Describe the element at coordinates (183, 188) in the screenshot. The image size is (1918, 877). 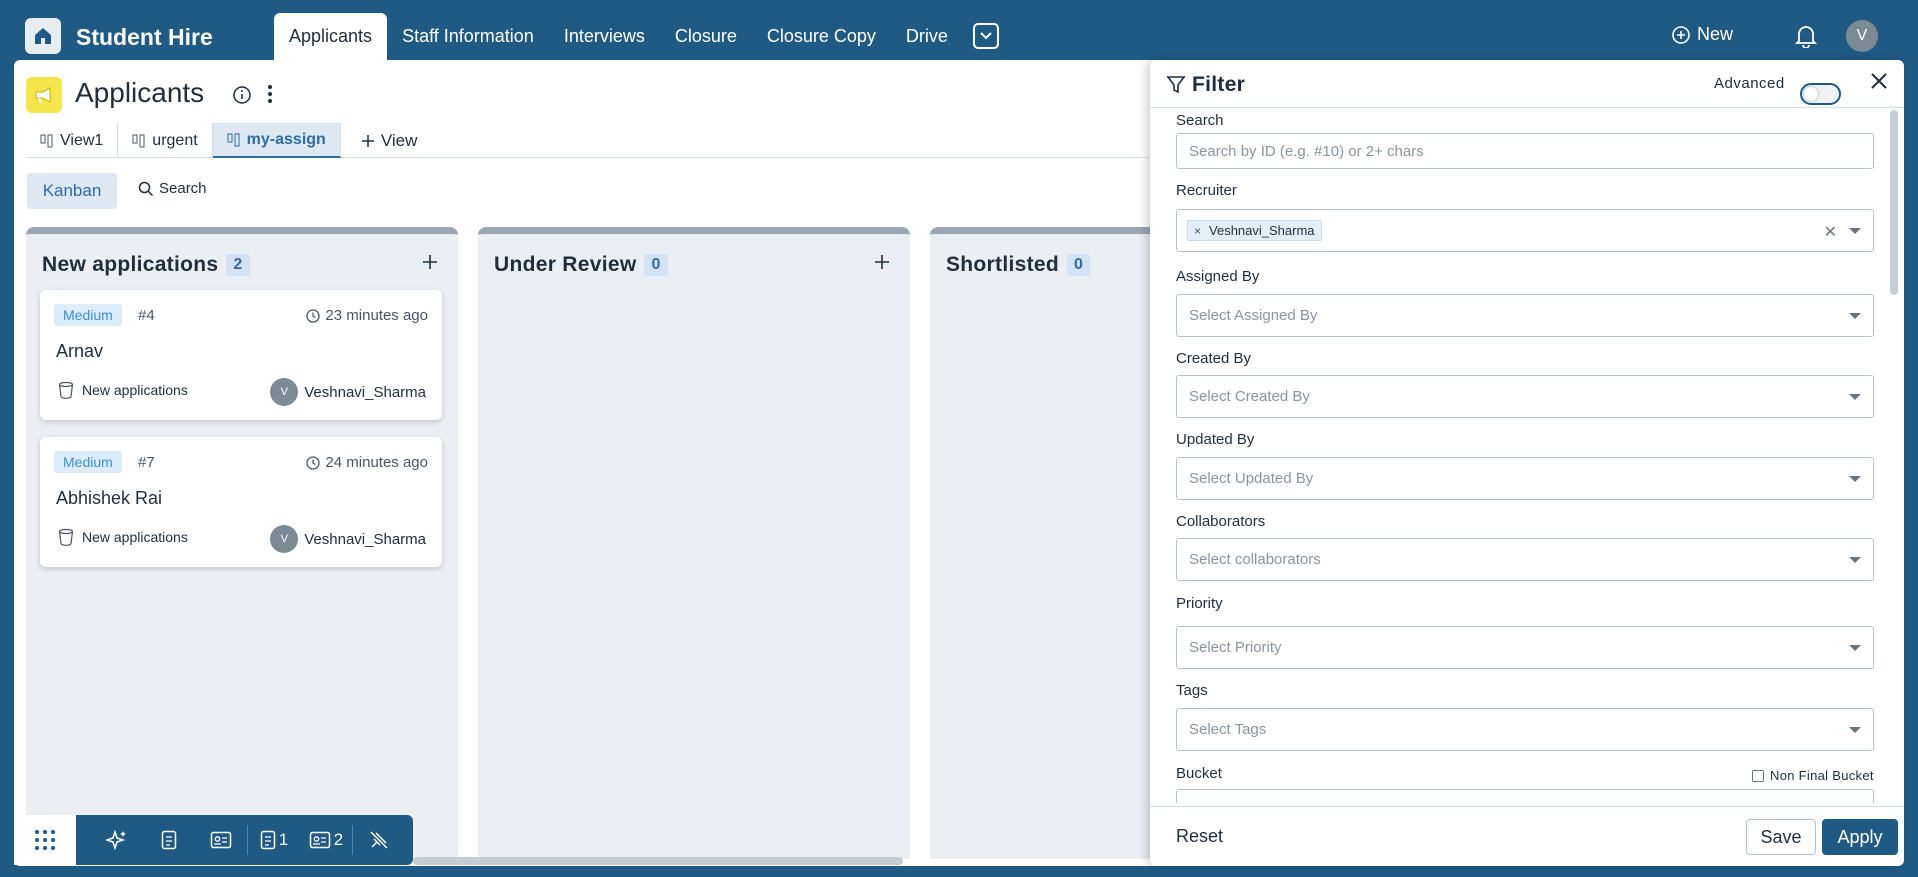
I see `board-search-label: Search` at that location.